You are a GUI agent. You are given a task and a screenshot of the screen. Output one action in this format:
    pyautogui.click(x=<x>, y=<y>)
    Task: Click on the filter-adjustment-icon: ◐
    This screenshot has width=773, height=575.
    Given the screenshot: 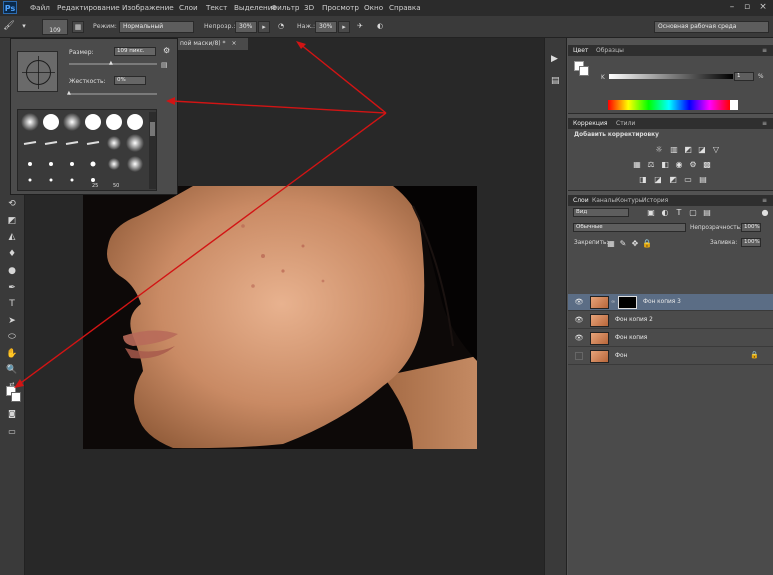 What is the action you would take?
    pyautogui.click(x=665, y=212)
    